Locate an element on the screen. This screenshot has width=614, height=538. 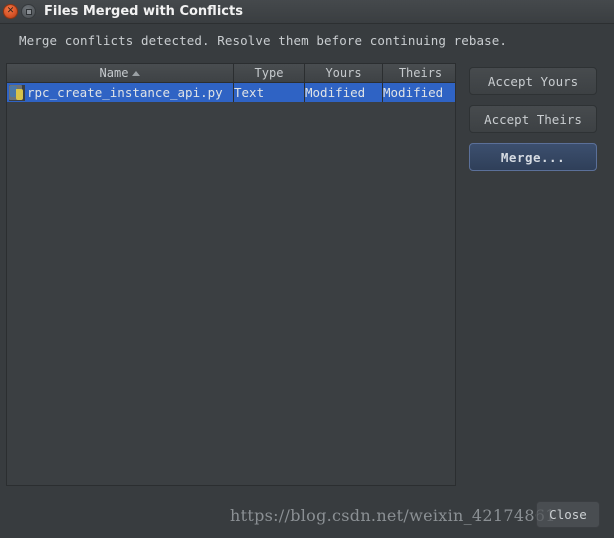
maximize-icon is located at coordinates (28, 11).